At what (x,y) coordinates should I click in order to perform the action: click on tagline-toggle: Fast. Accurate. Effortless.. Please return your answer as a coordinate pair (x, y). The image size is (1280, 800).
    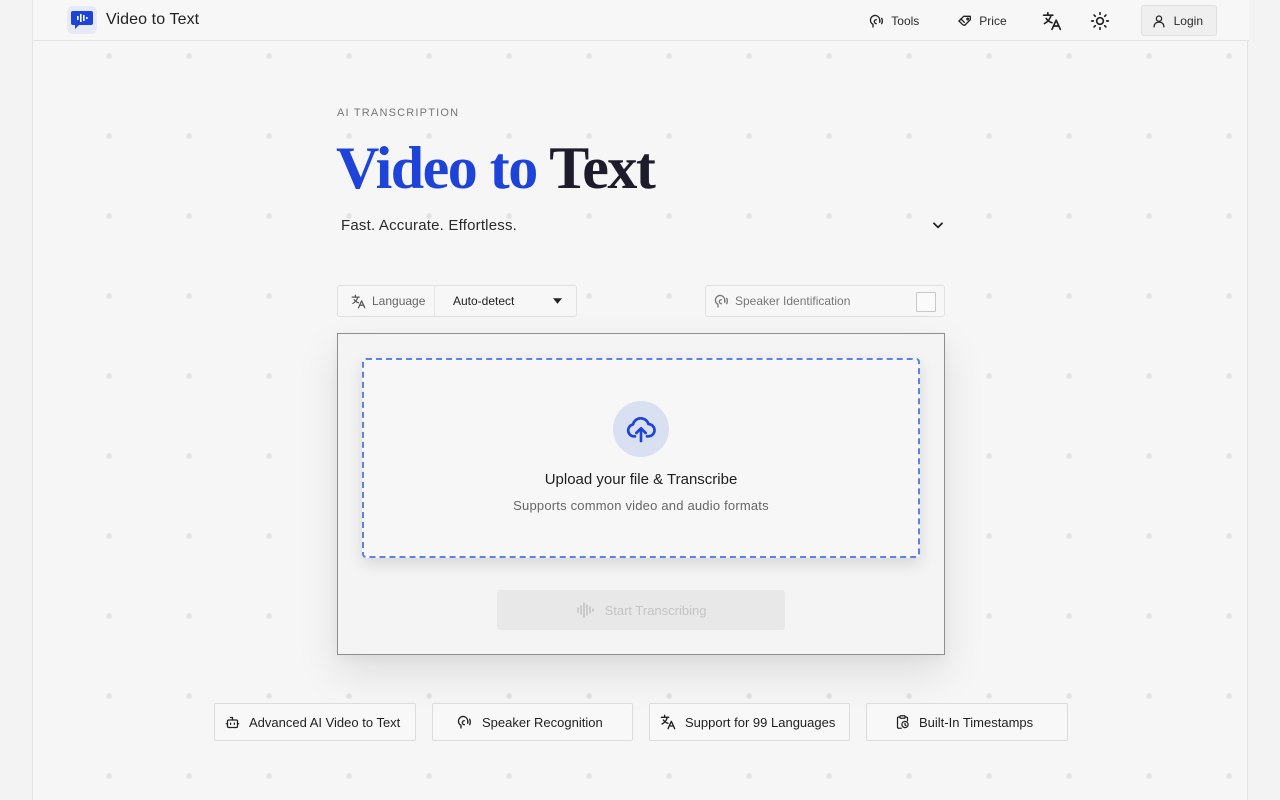
    Looking at the image, I should click on (641, 225).